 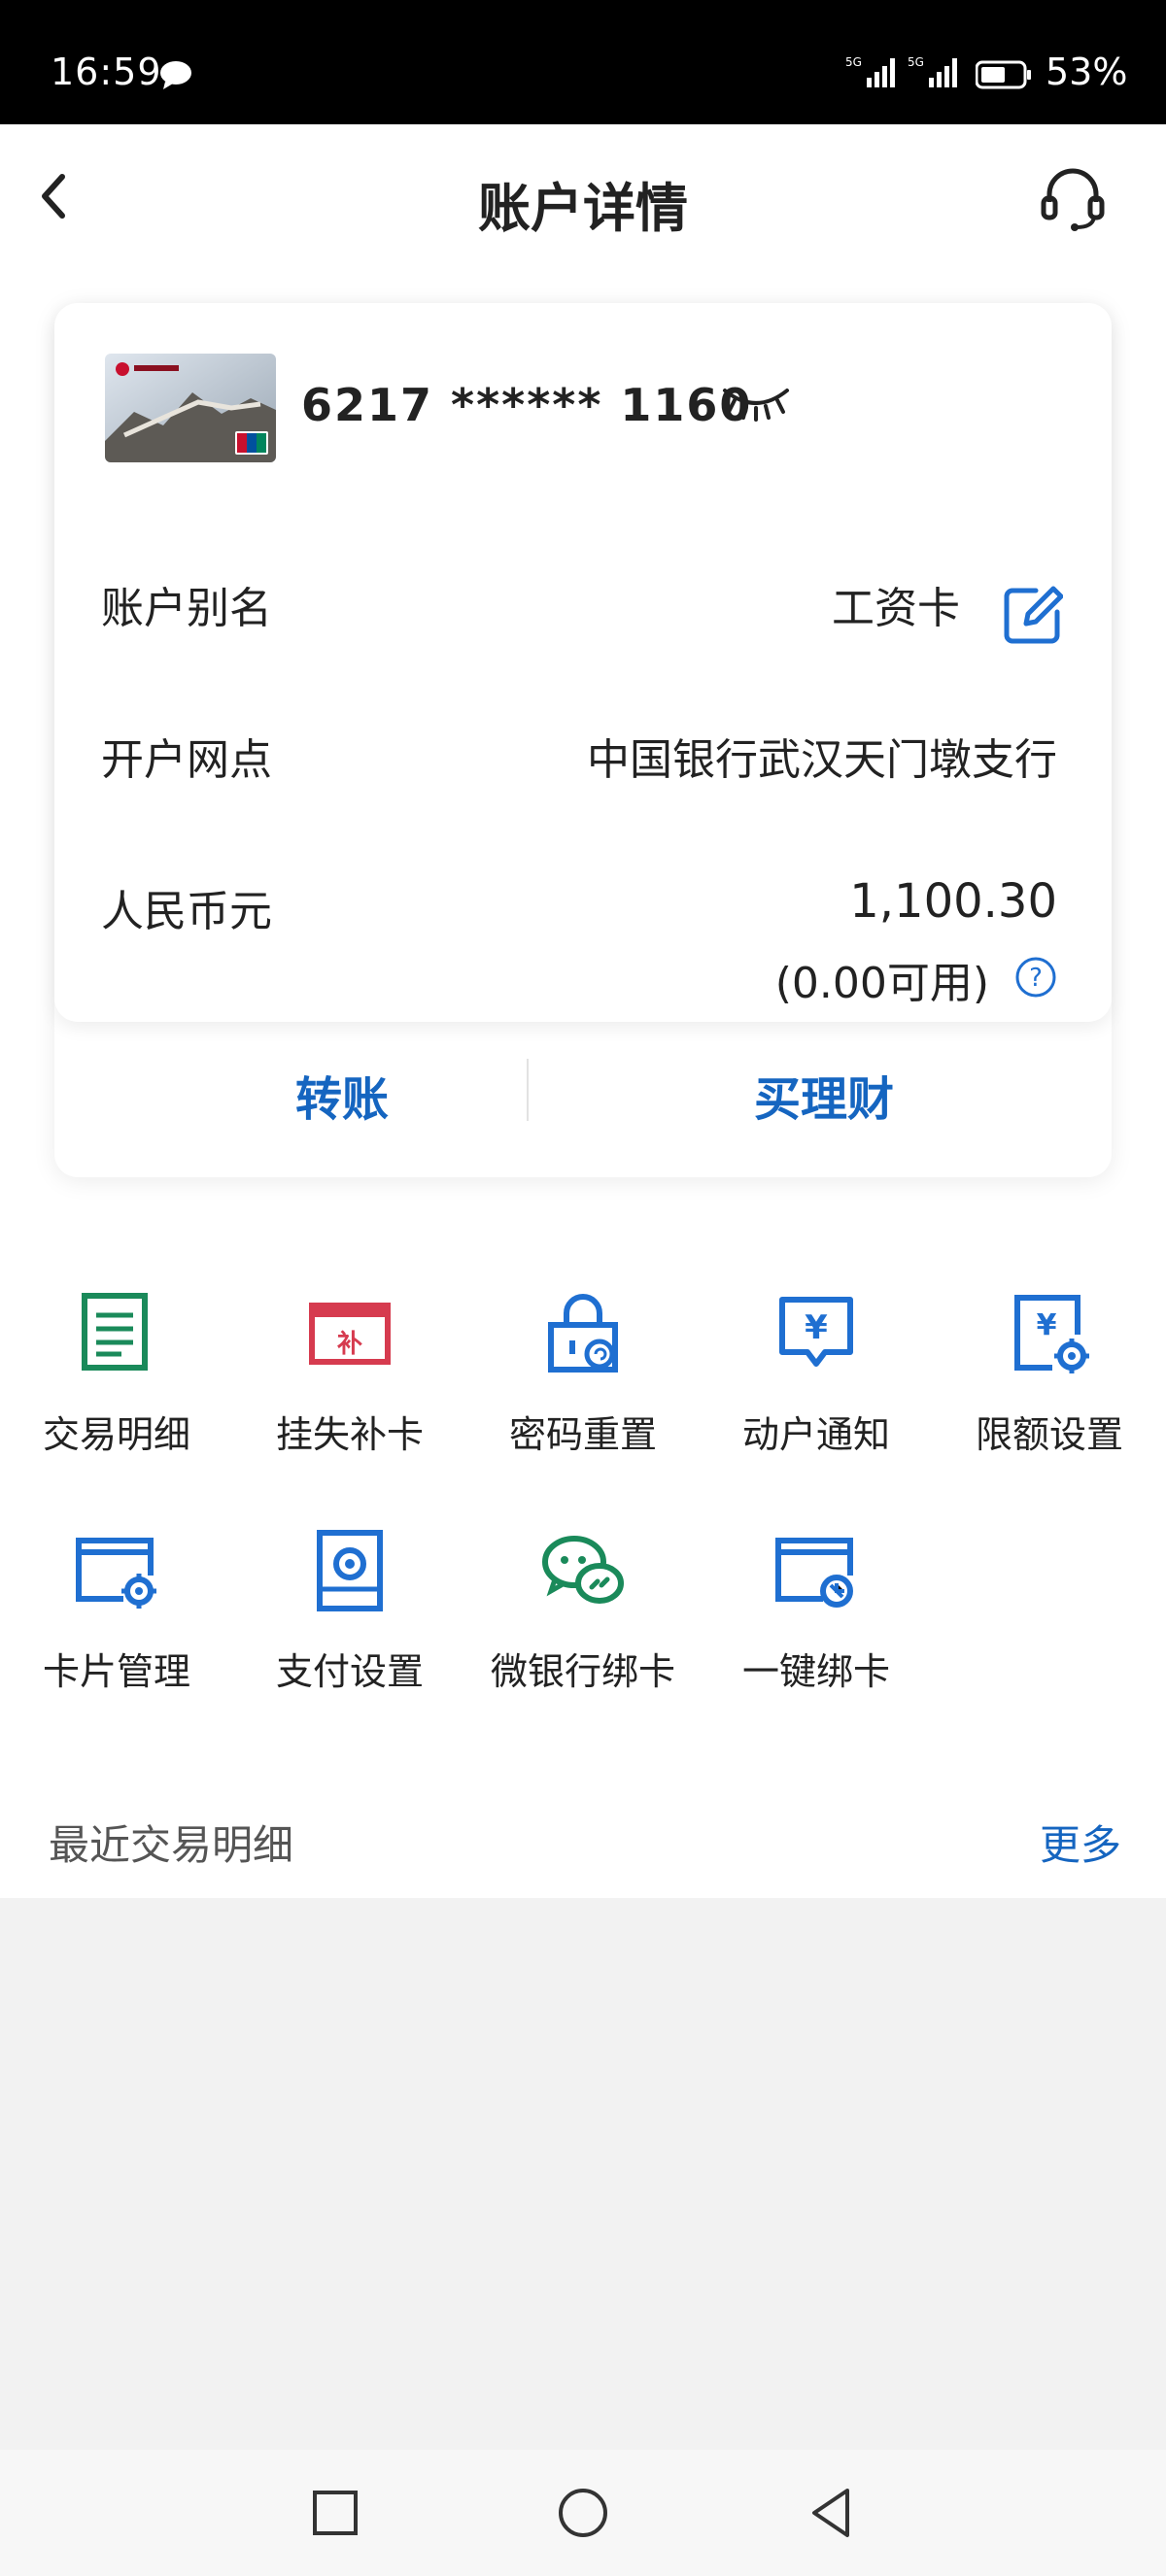 I want to click on branch-label: 开户网点, so click(x=186, y=760).